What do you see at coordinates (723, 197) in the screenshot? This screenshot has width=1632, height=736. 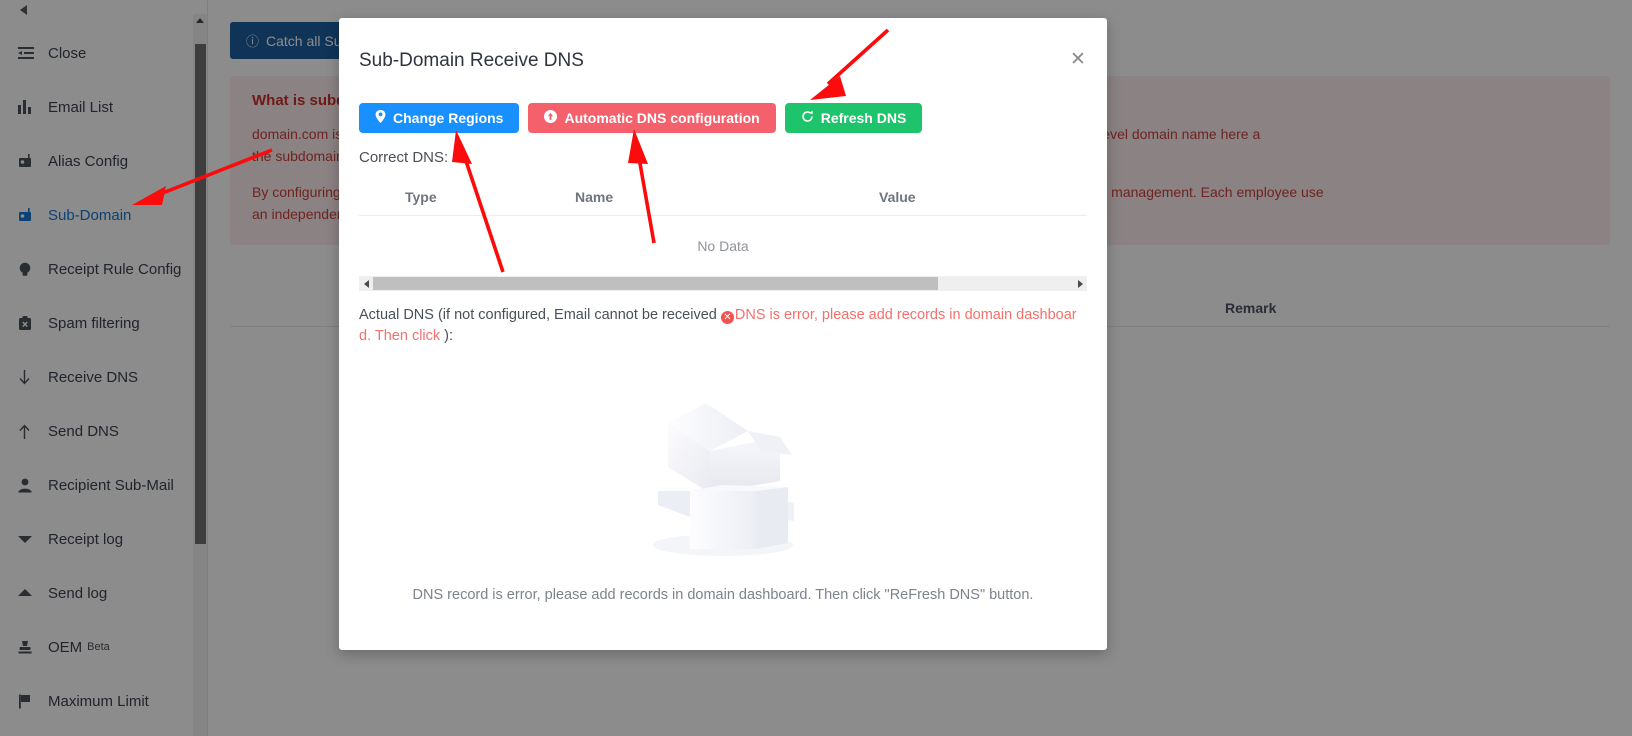 I see `correct-dns-table-header: Type Name Value` at bounding box center [723, 197].